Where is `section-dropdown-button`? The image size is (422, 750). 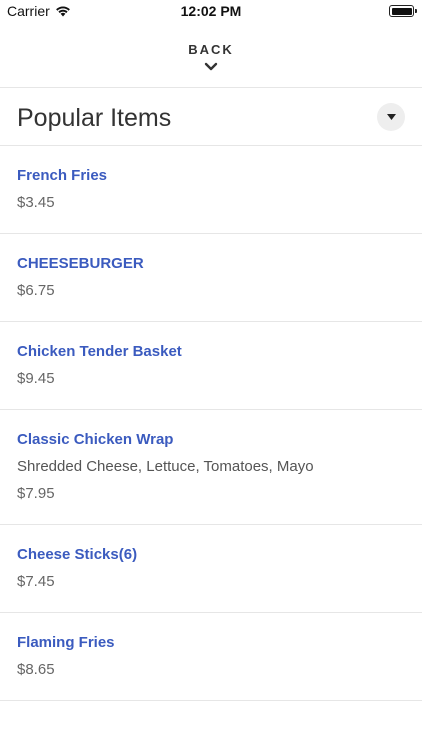
section-dropdown-button is located at coordinates (391, 117).